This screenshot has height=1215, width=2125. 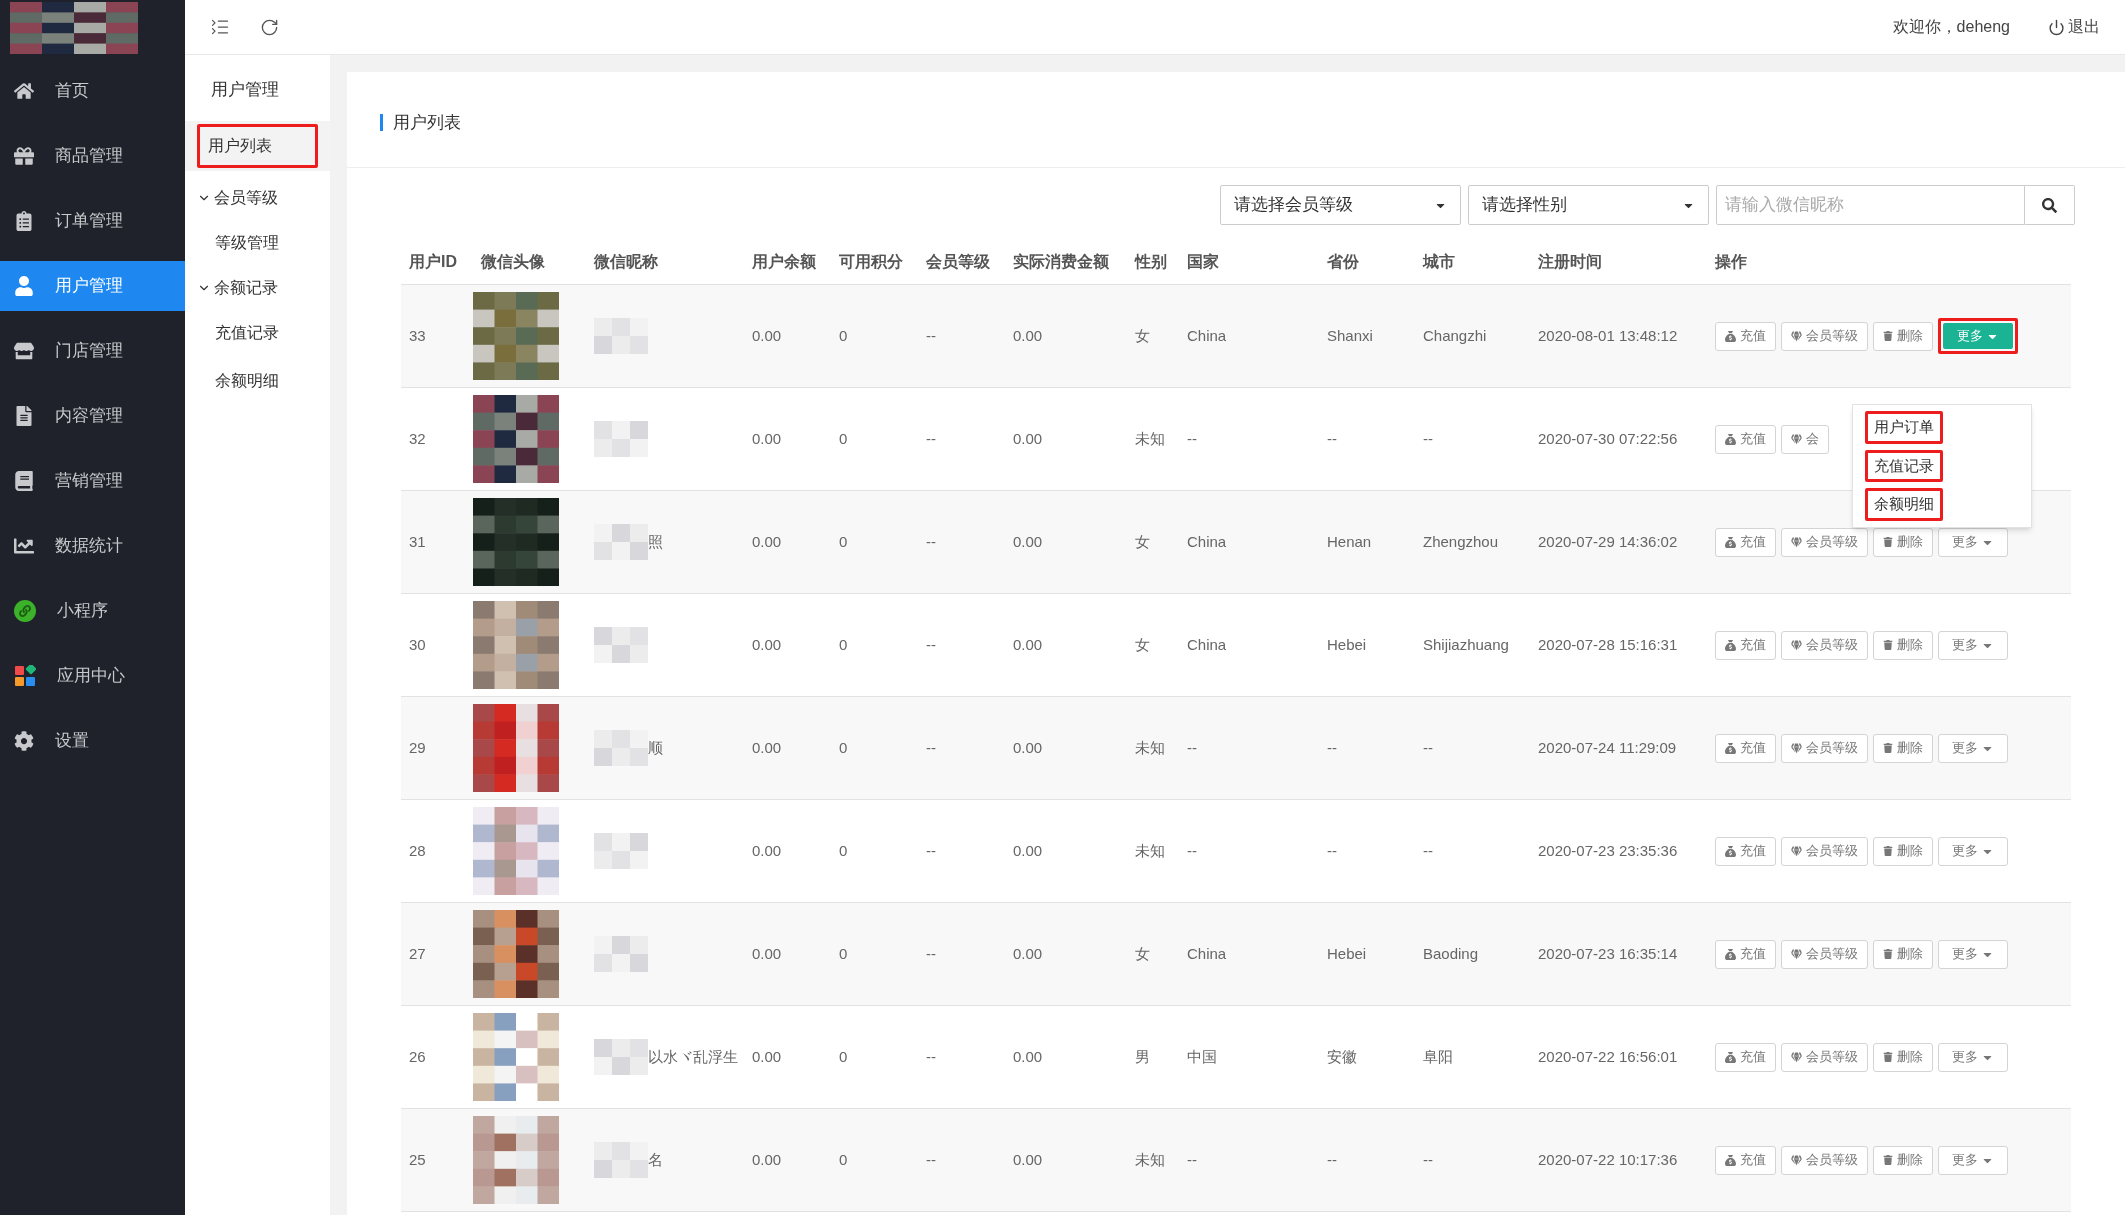 I want to click on column-header: 会员等级, so click(x=958, y=261).